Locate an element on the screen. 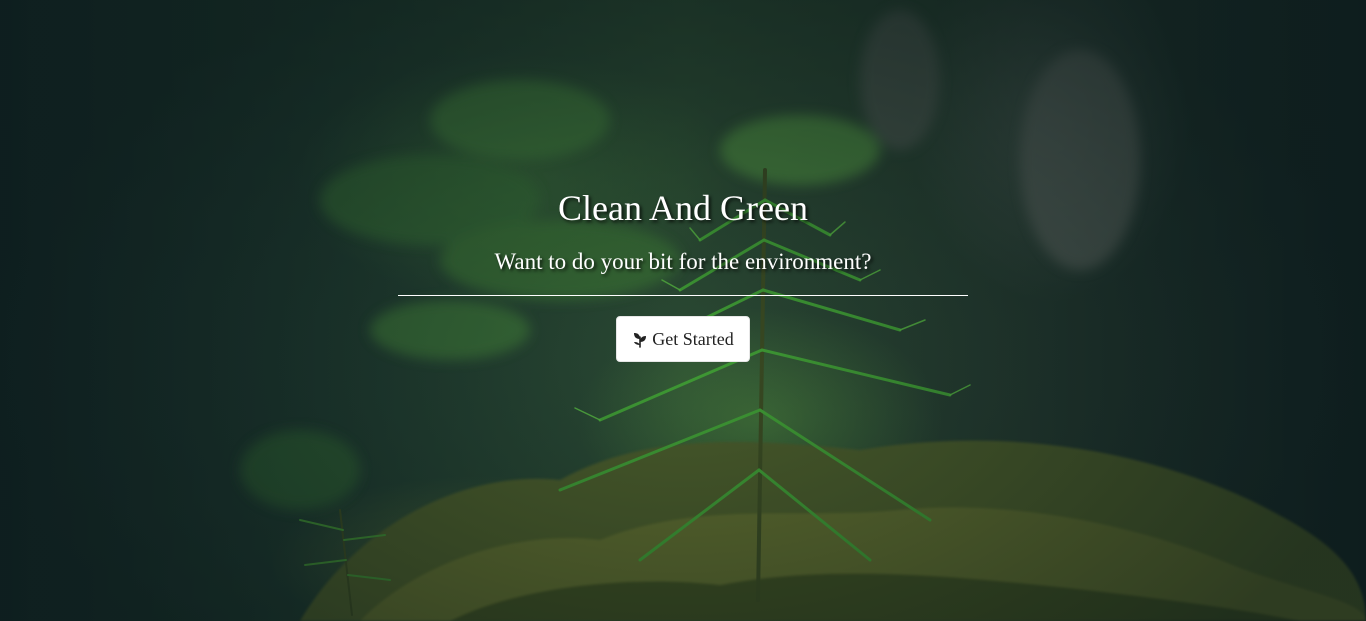 The image size is (1366, 621). hero-title: Clean And Green is located at coordinates (683, 208).